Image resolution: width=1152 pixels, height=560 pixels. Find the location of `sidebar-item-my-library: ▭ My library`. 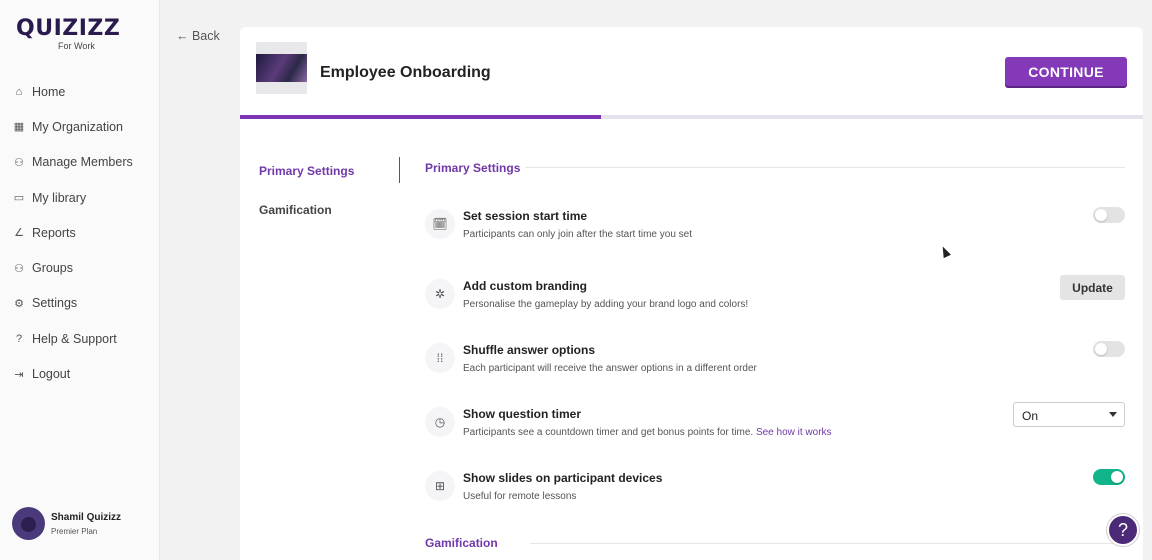

sidebar-item-my-library: ▭ My library is located at coordinates (72, 197).